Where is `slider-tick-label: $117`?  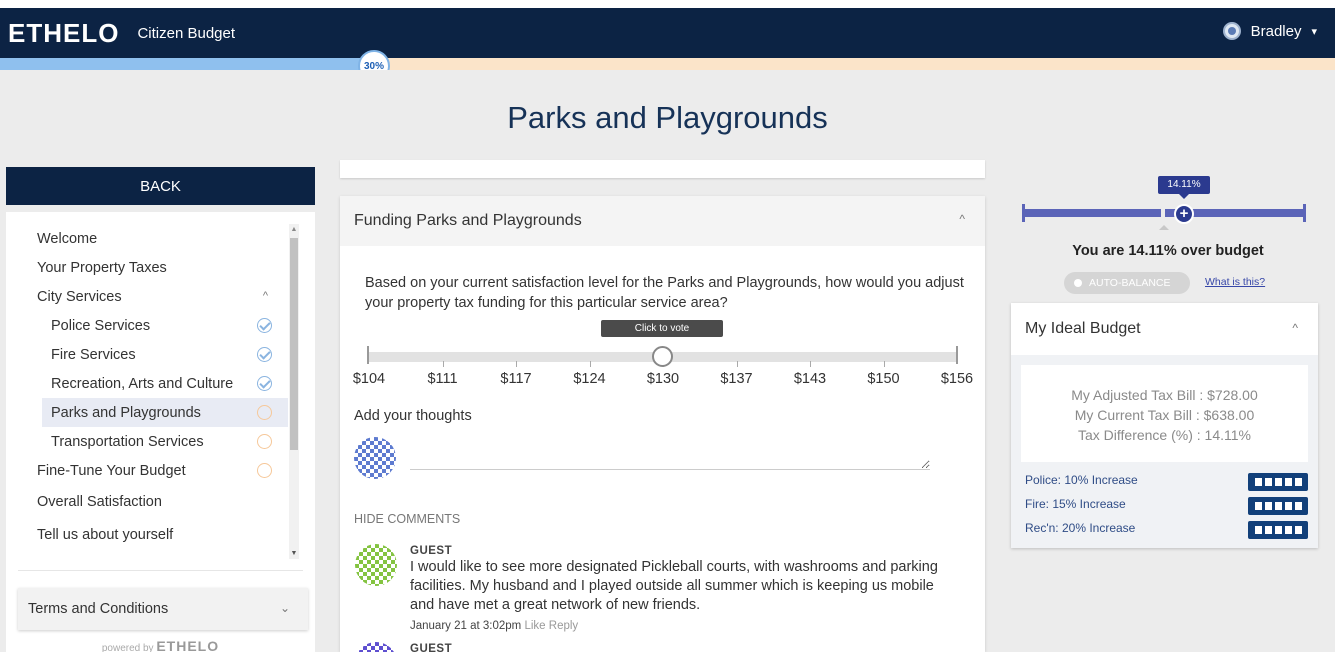 slider-tick-label: $117 is located at coordinates (516, 379).